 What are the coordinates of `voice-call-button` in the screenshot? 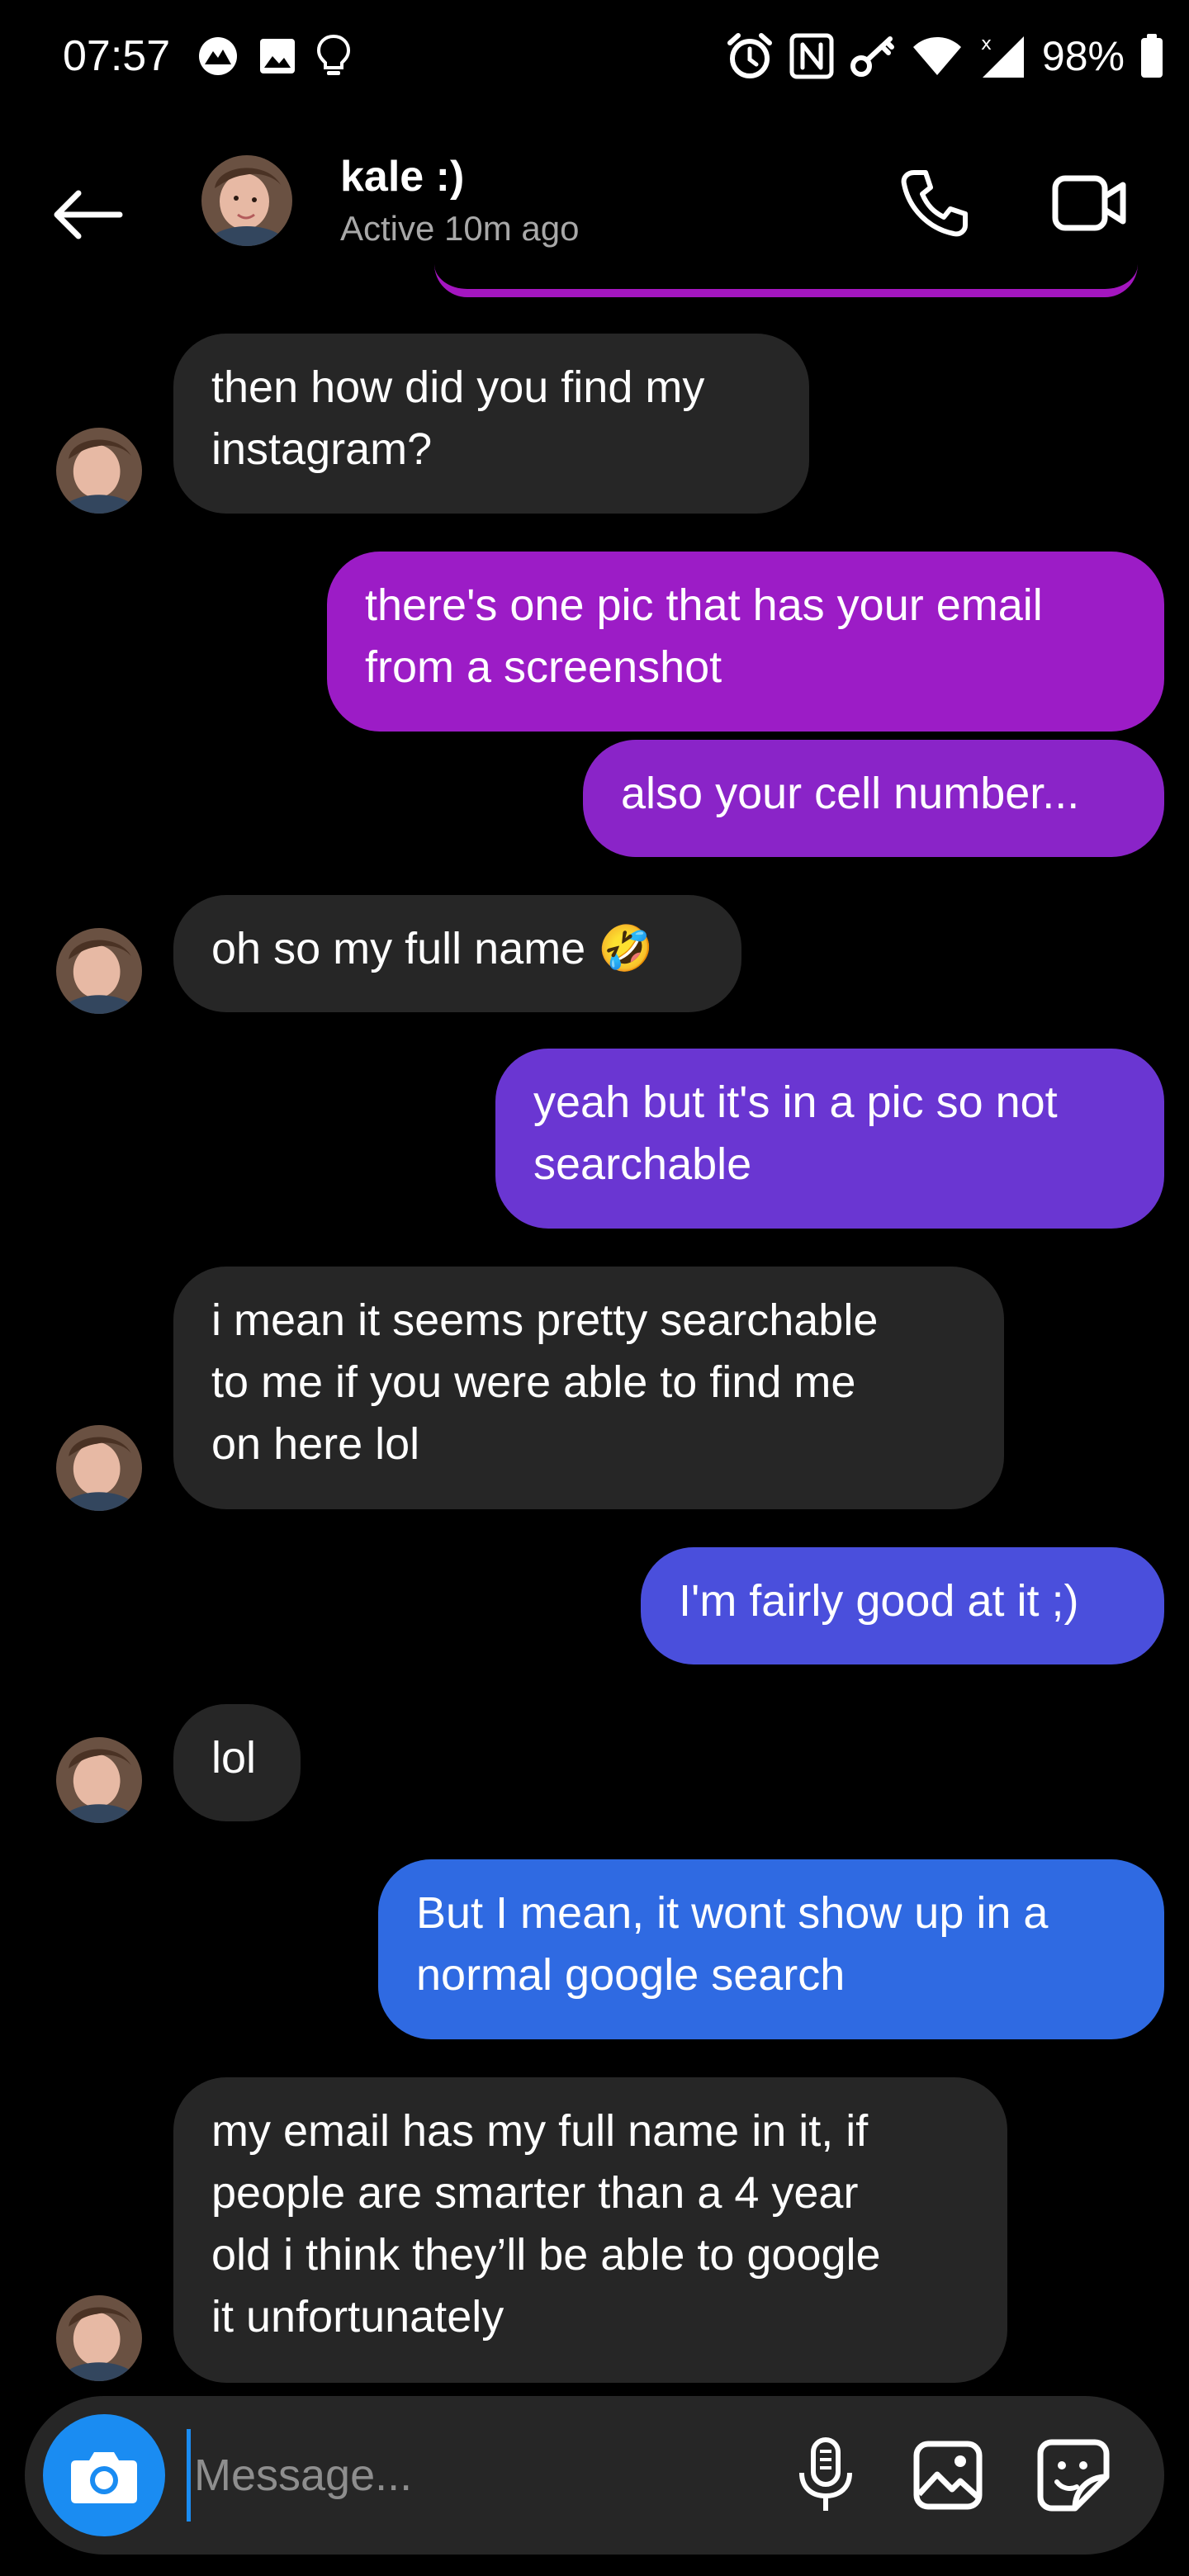 It's located at (935, 203).